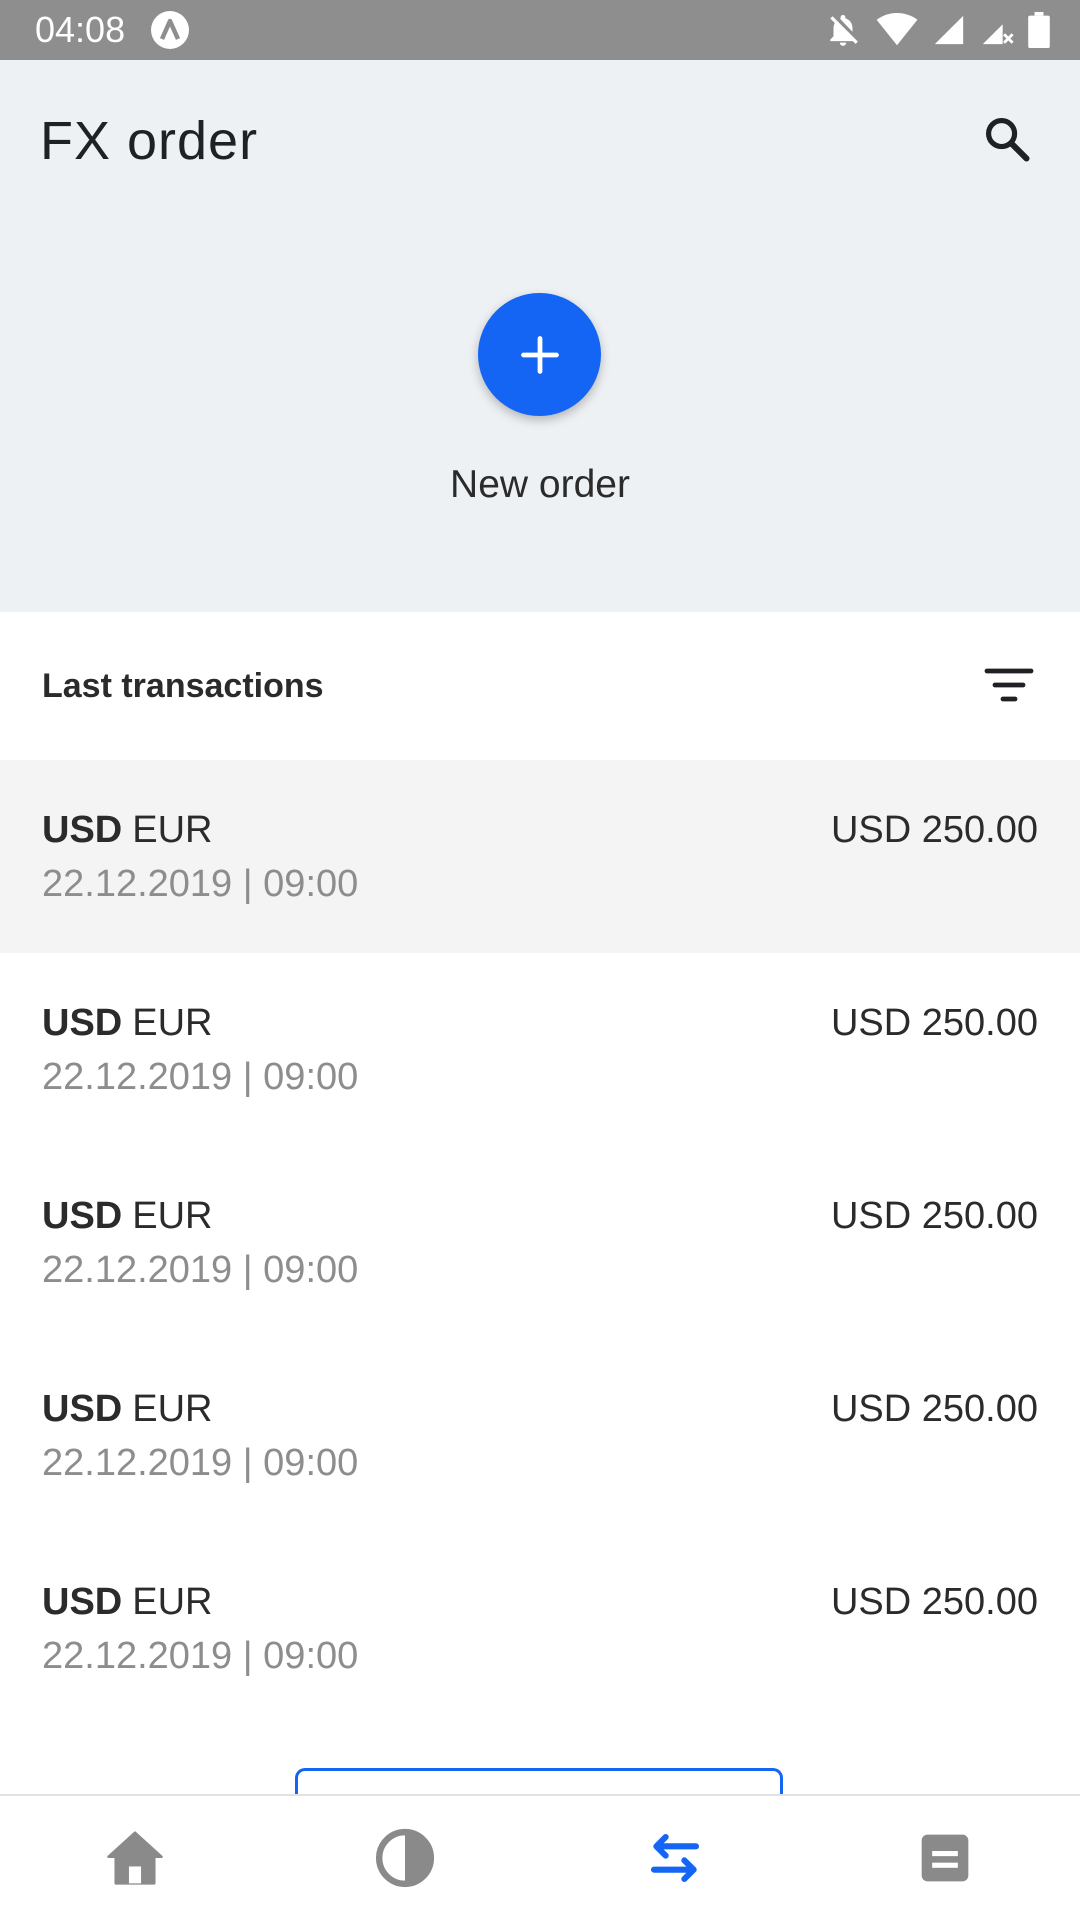 The image size is (1080, 1920). I want to click on signal-icon, so click(949, 30).